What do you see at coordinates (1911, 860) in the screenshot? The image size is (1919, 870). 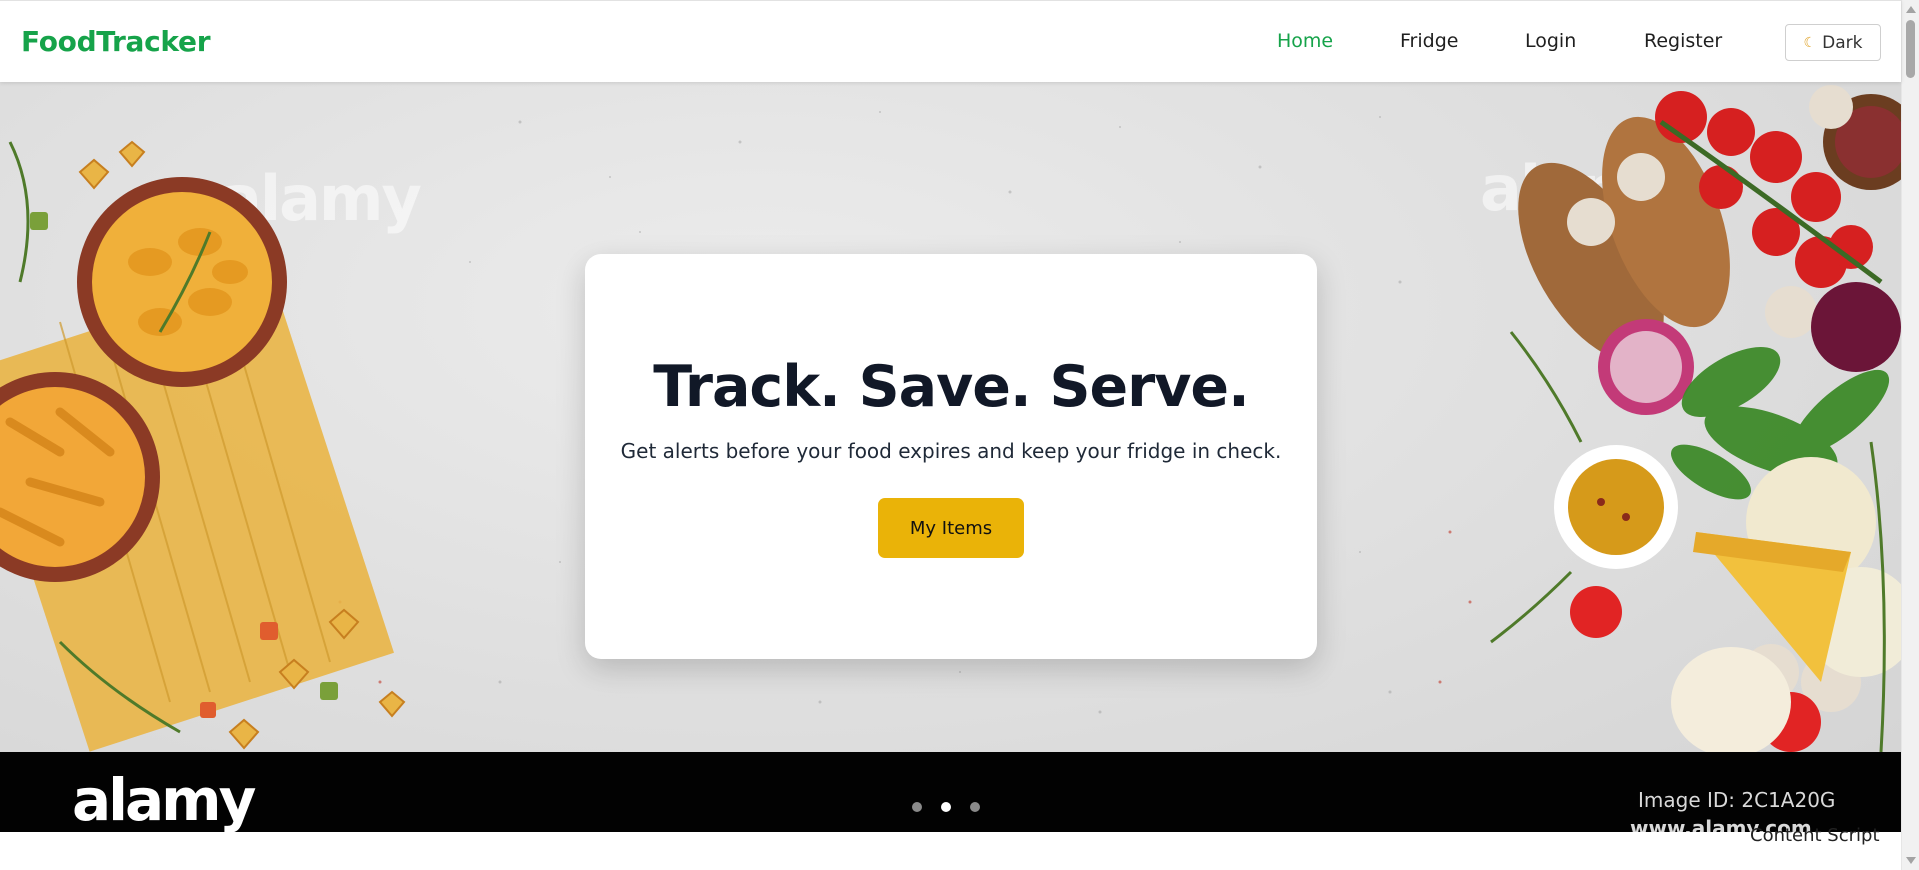 I see `scroll-down-arrow-icon` at bounding box center [1911, 860].